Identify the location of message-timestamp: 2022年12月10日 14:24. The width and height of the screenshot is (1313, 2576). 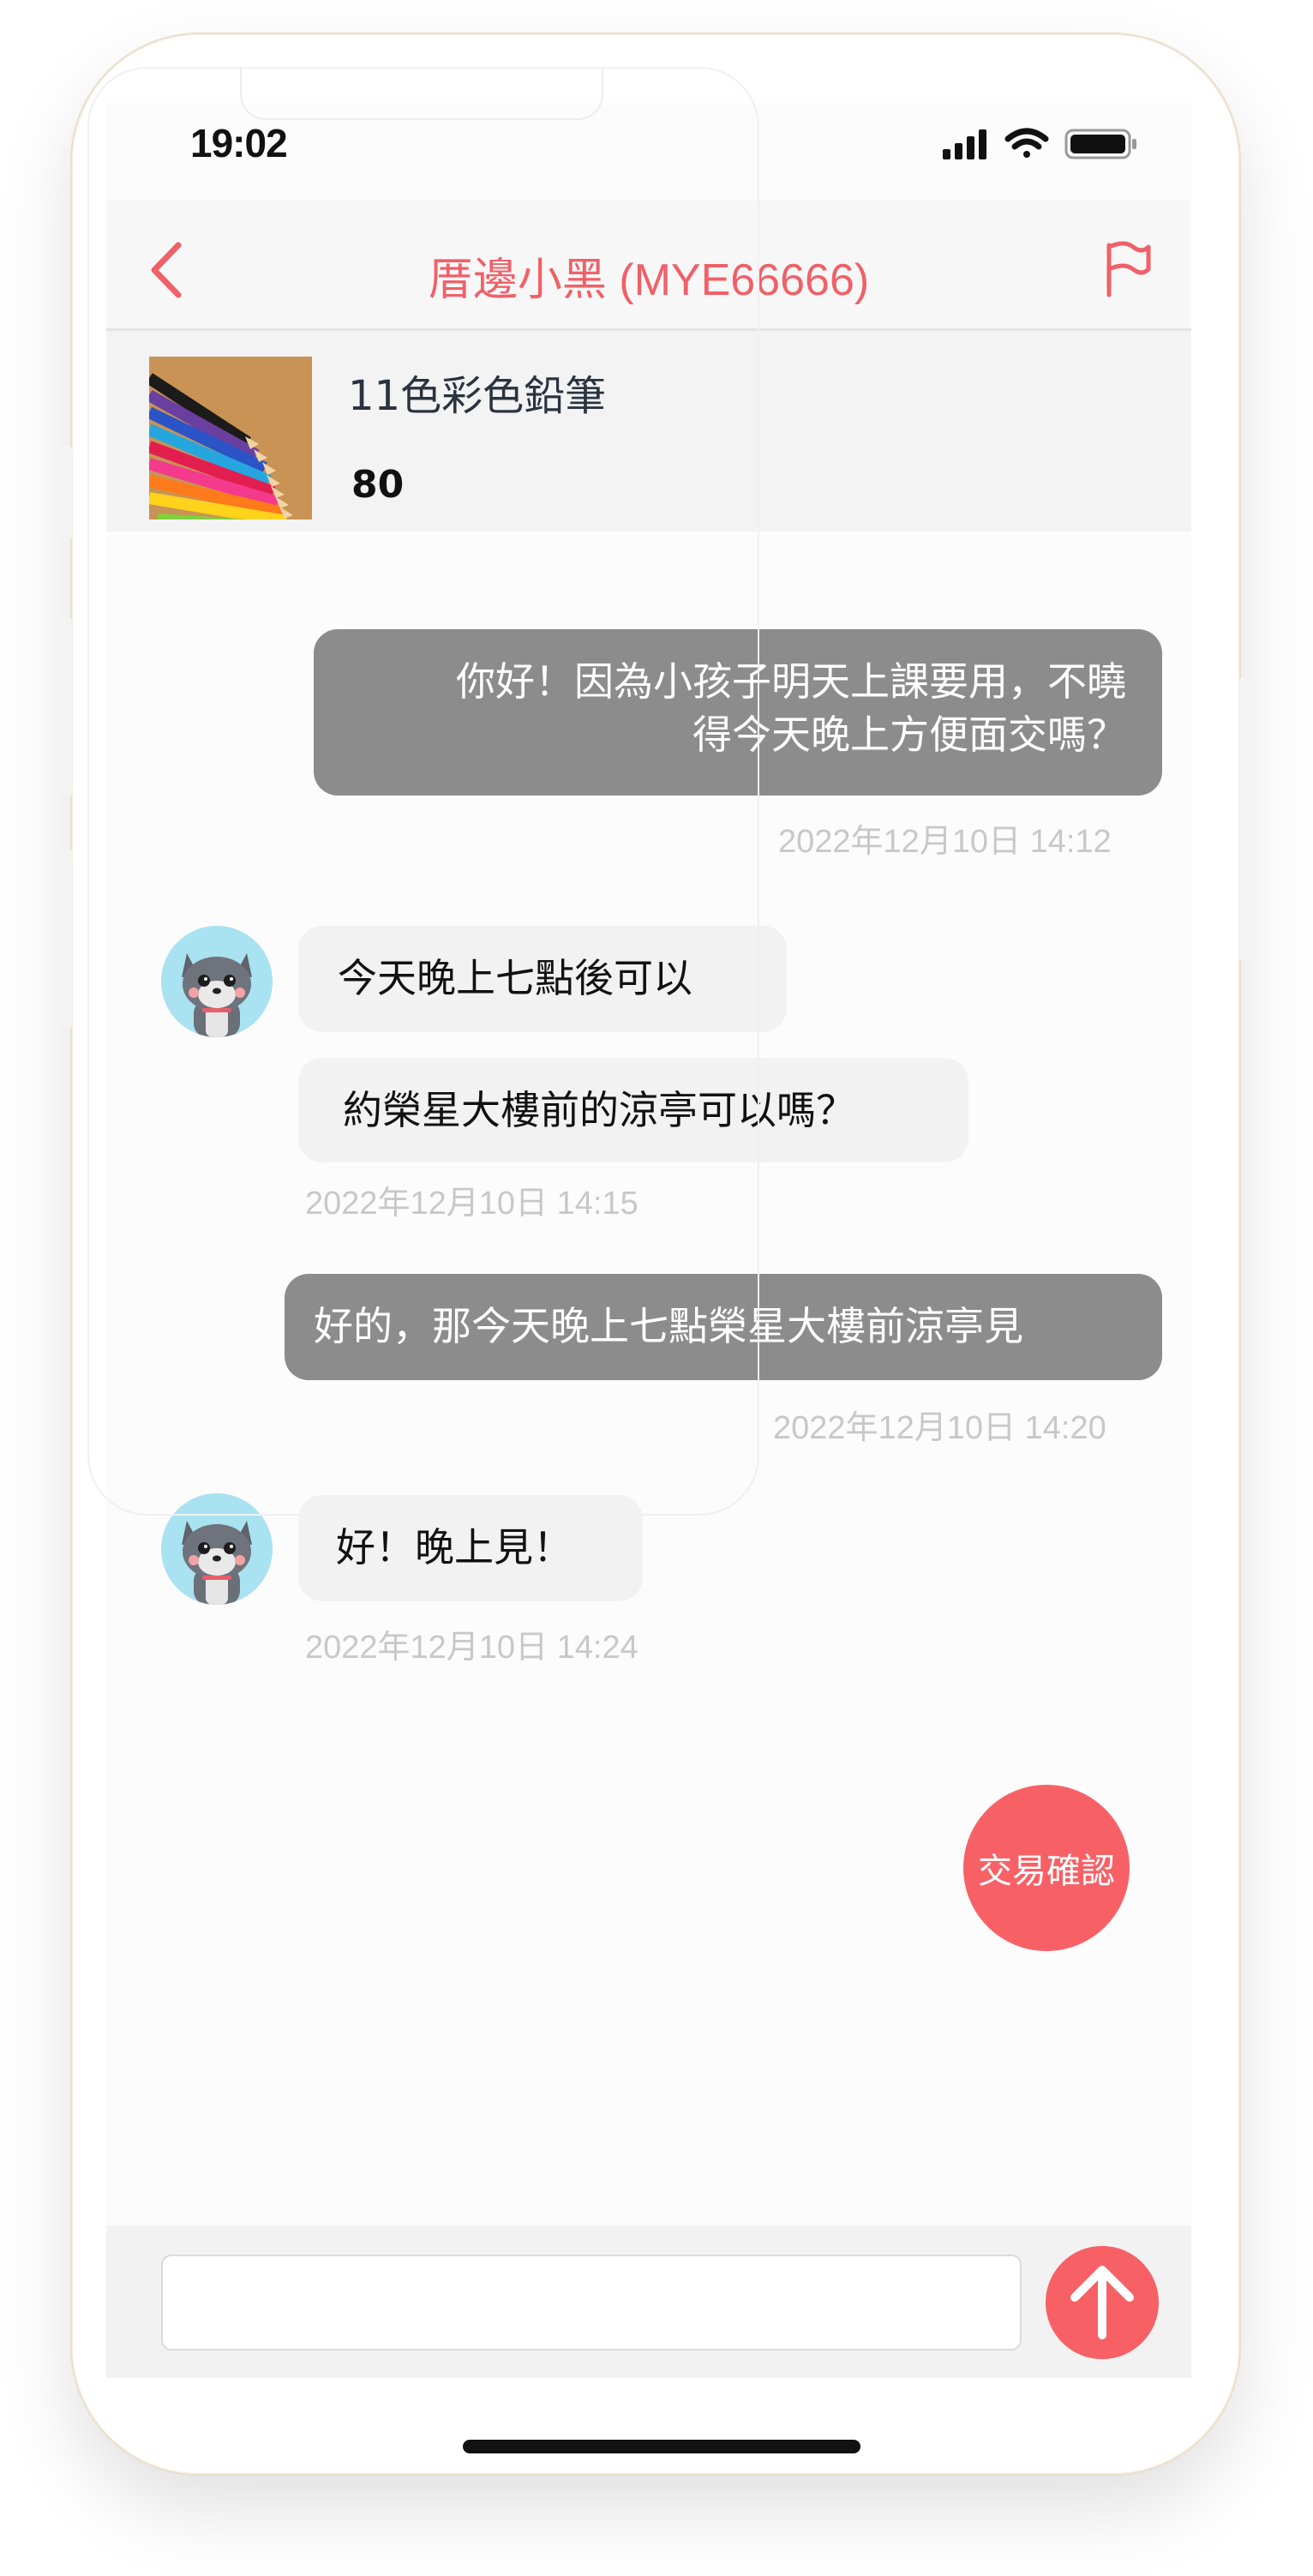
(472, 1648).